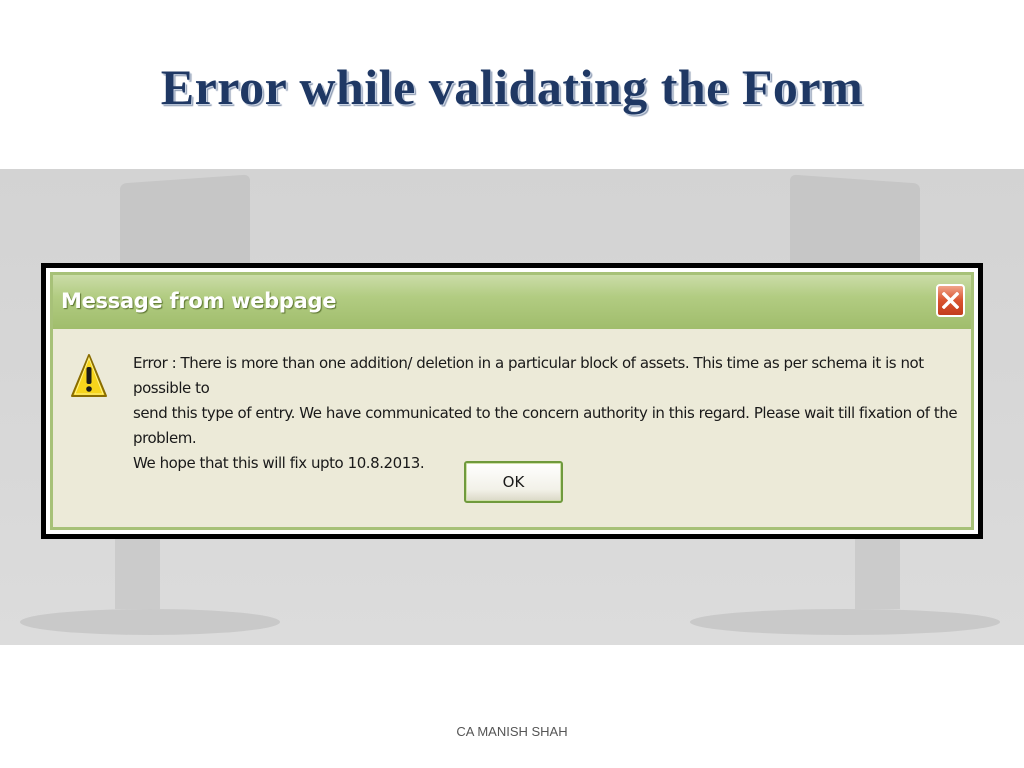 This screenshot has width=1024, height=768. I want to click on ok-button: OK, so click(513, 482).